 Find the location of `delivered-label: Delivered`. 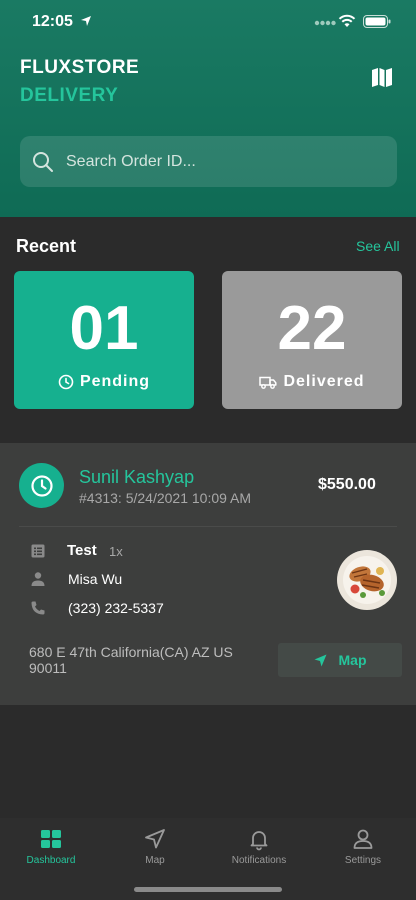

delivered-label: Delivered is located at coordinates (324, 381).